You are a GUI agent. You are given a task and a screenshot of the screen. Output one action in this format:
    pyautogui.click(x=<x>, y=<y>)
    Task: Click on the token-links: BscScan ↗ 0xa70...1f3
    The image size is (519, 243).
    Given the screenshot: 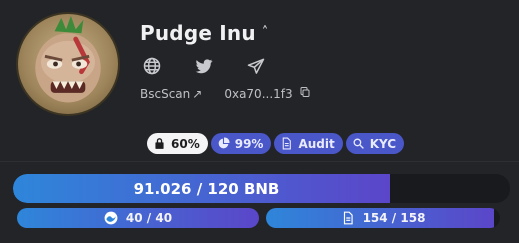 What is the action you would take?
    pyautogui.click(x=225, y=93)
    